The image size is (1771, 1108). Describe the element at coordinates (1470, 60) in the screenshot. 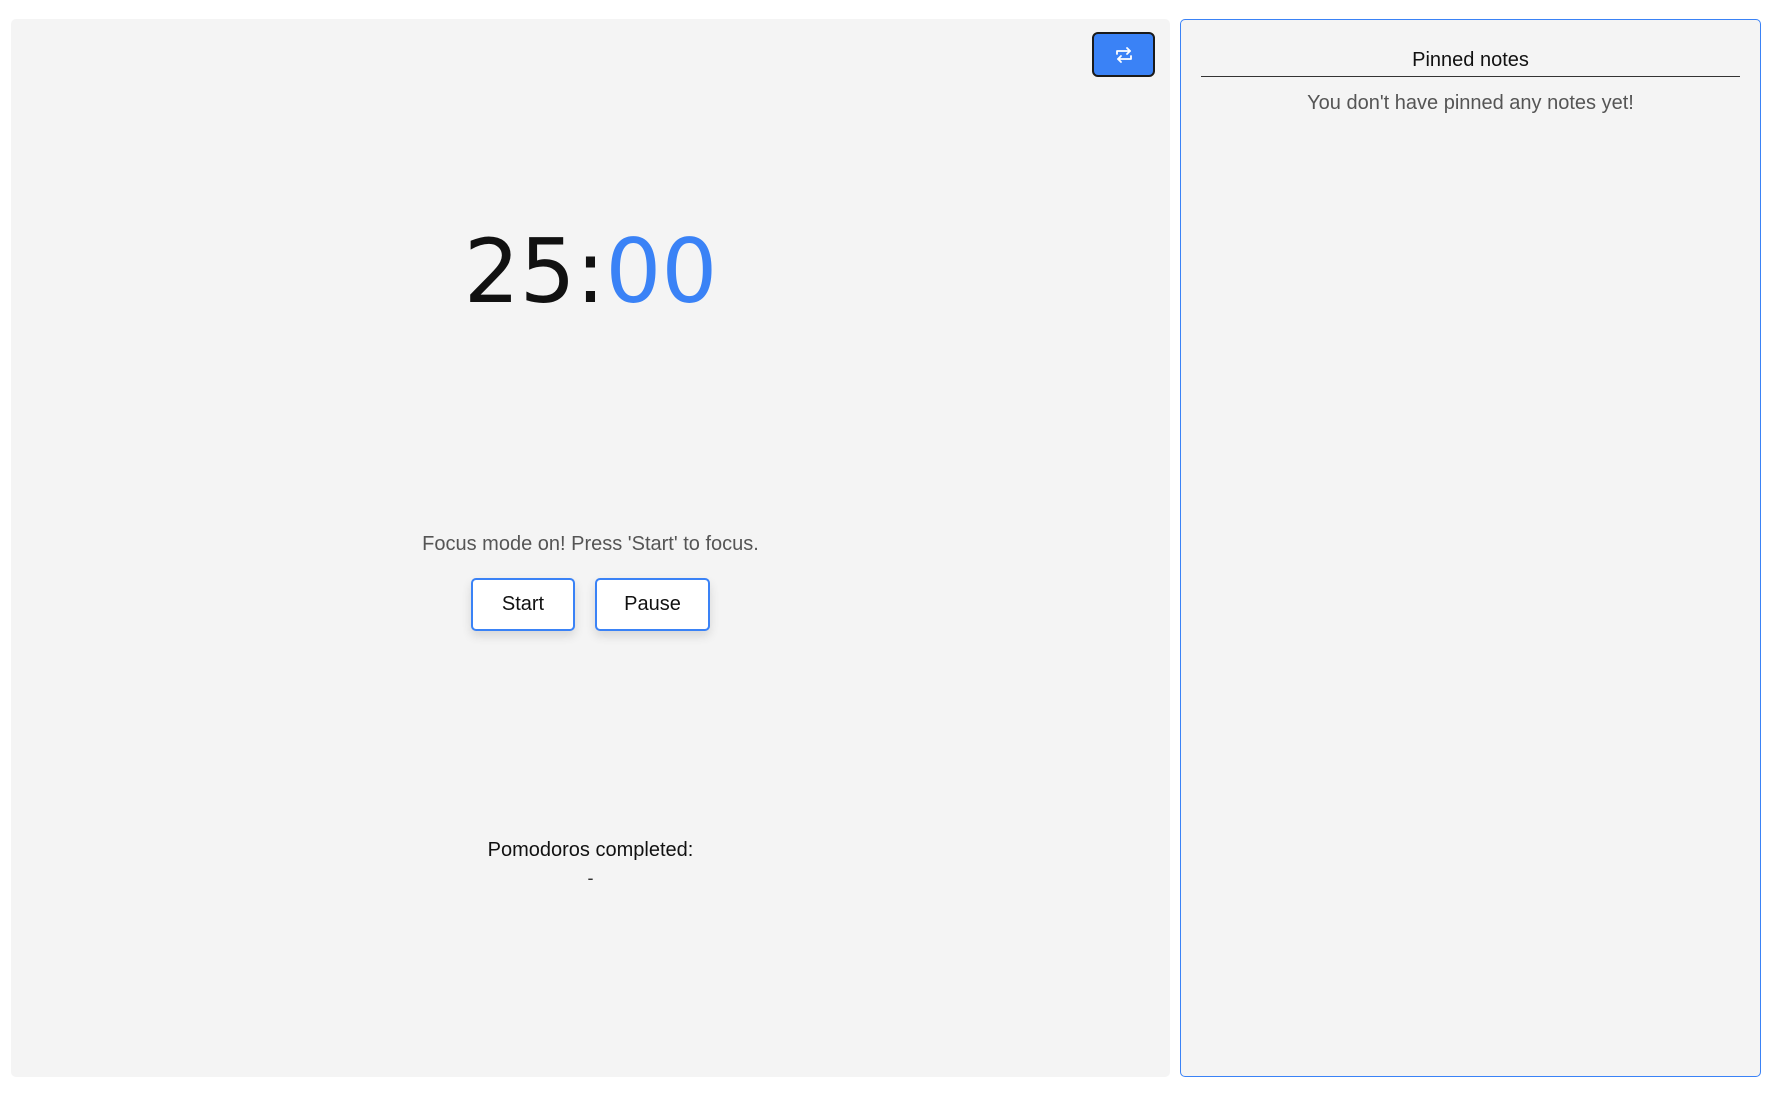

I see `pinned-notes-title: Pinned notes` at that location.